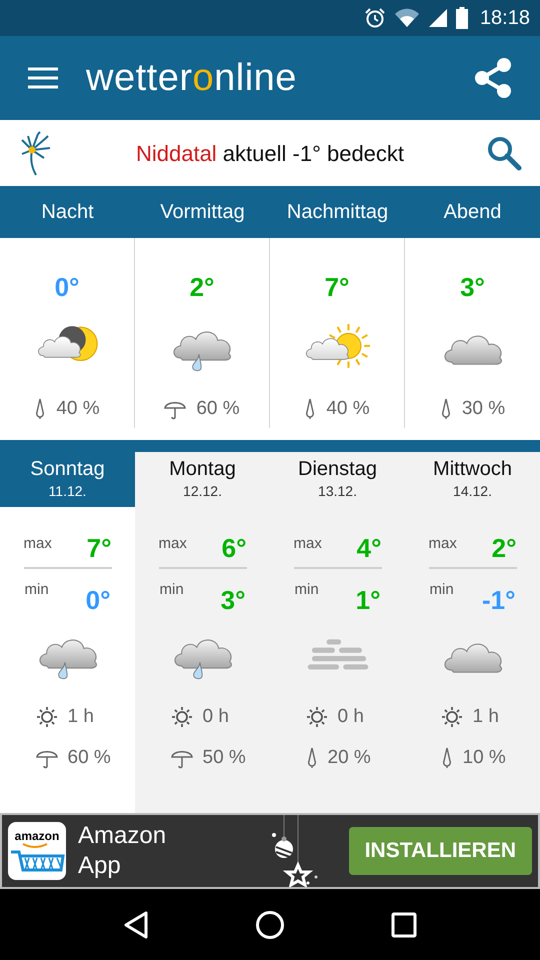  I want to click on alarm-icon, so click(375, 18).